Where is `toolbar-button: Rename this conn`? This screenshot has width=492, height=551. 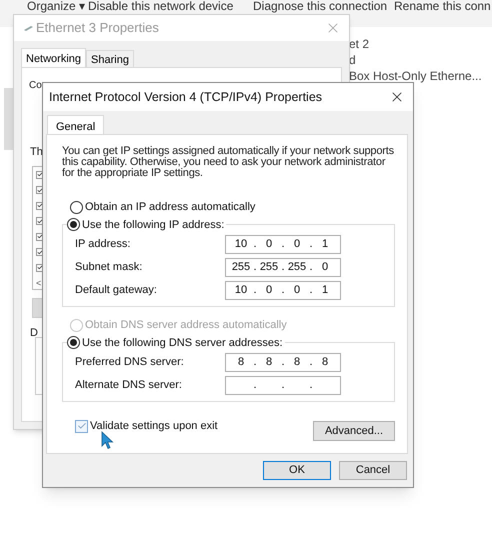 toolbar-button: Rename this conn is located at coordinates (442, 13).